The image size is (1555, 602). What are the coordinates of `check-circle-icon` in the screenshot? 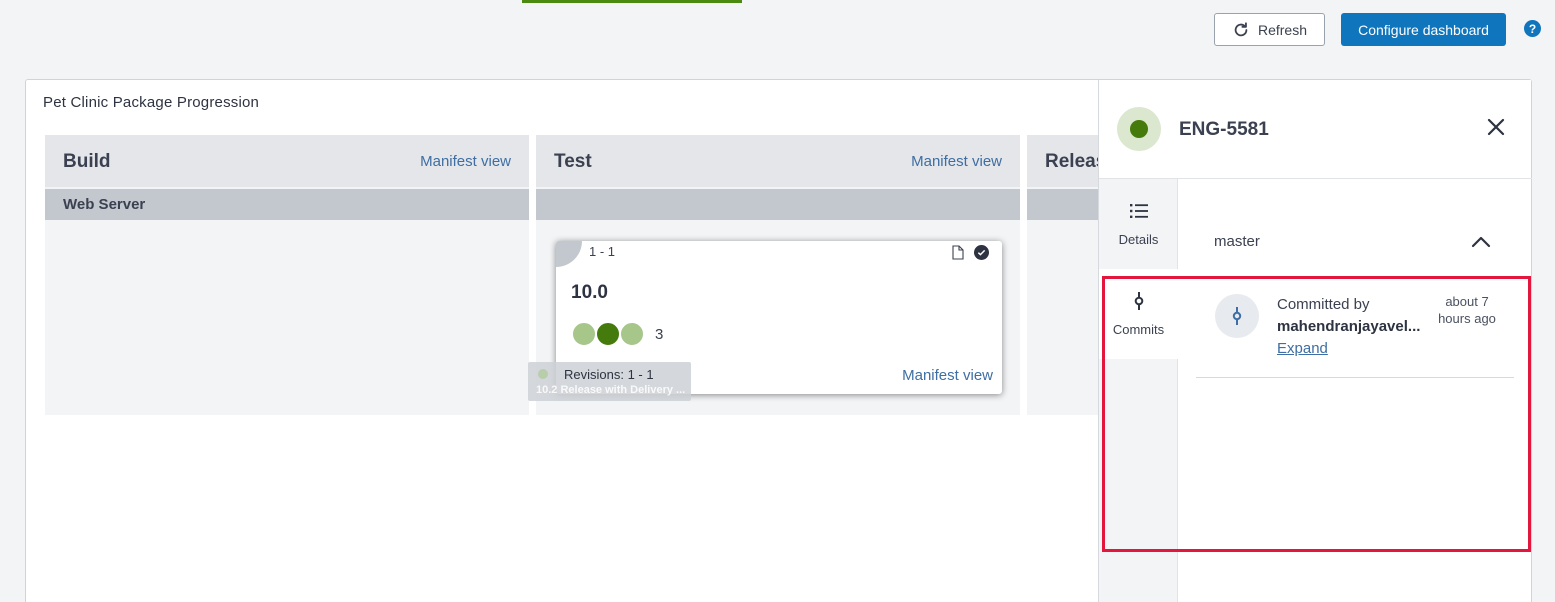 It's located at (981, 252).